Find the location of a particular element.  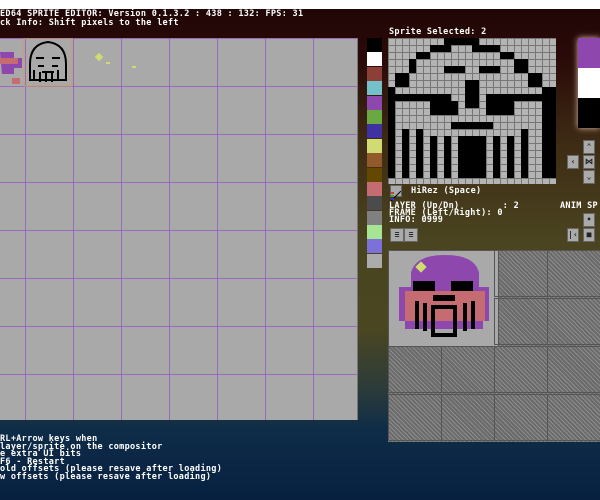

hirez-mode-icon is located at coordinates (396, 193).